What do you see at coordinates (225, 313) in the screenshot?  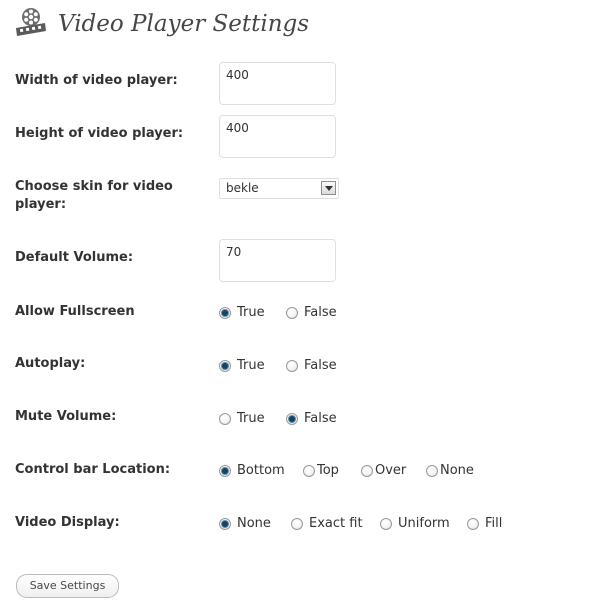 I see `fullscreen-radio-true` at bounding box center [225, 313].